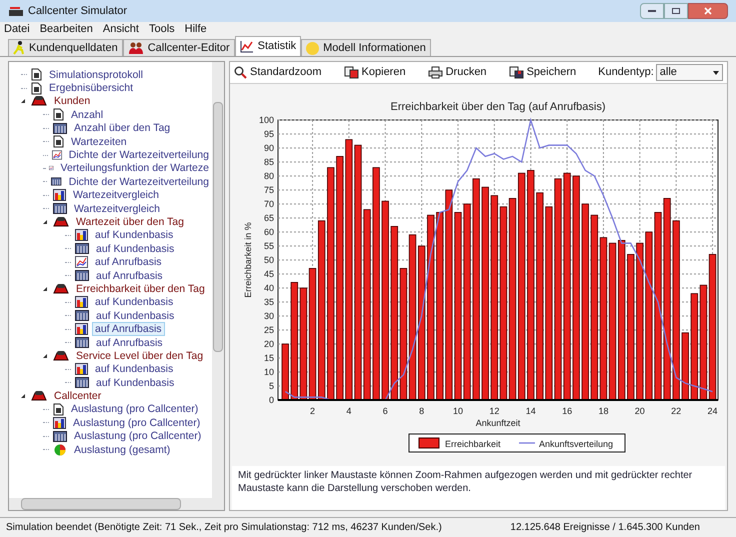  What do you see at coordinates (195, 29) in the screenshot?
I see `menu-item: Hilfe` at bounding box center [195, 29].